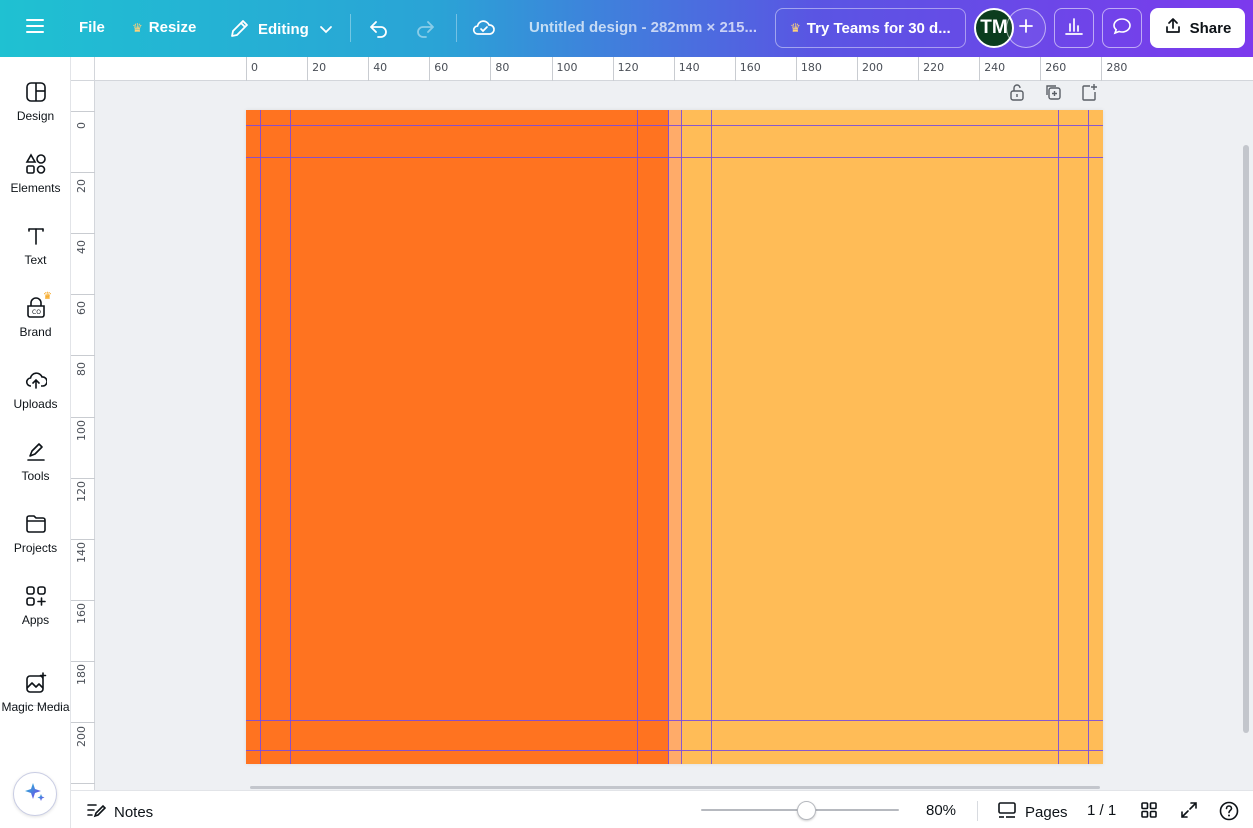 This screenshot has width=1253, height=828. I want to click on zoom-slider-handle, so click(806, 810).